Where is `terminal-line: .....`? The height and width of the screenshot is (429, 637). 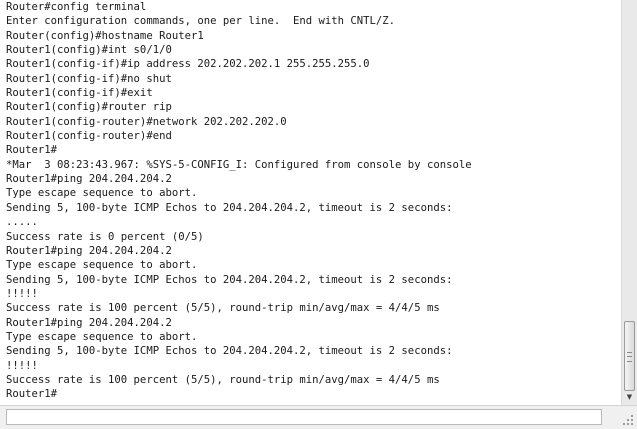
terminal-line: ..... is located at coordinates (22, 222).